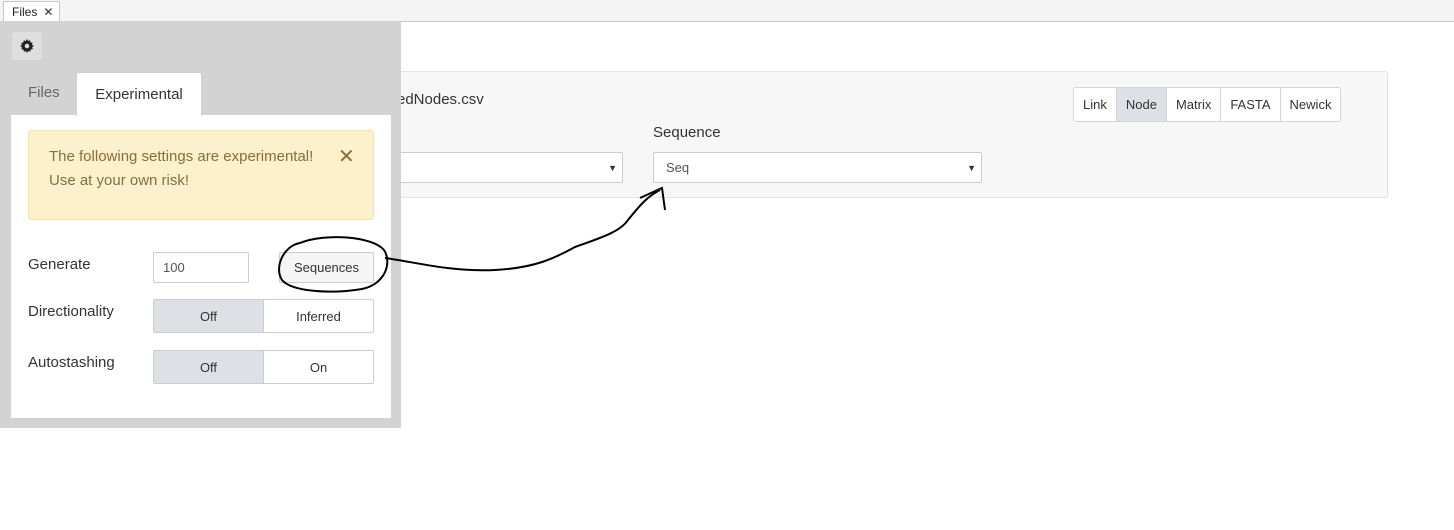 Image resolution: width=1454 pixels, height=530 pixels. Describe the element at coordinates (727, 11) in the screenshot. I see `tab-bar: Files ✕` at that location.